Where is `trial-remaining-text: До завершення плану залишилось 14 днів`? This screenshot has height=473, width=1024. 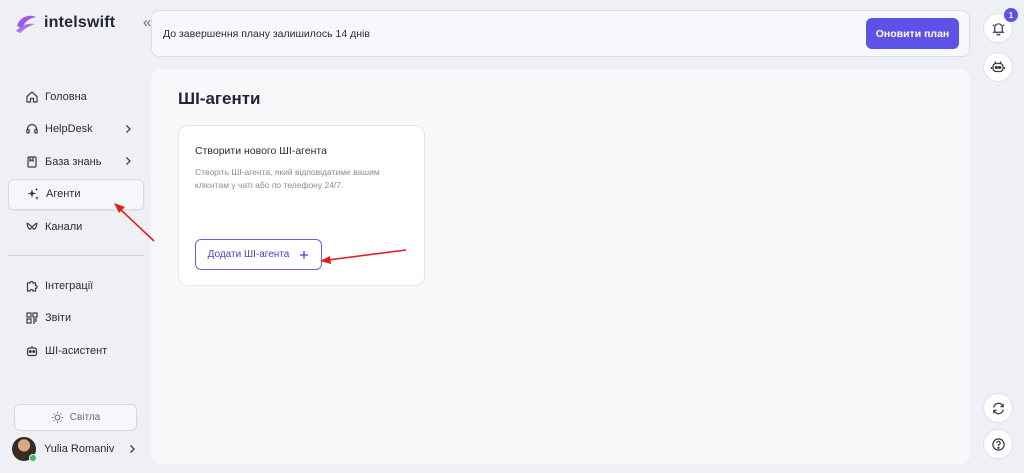
trial-remaining-text: До завершення плану залишилось 14 днів is located at coordinates (266, 34).